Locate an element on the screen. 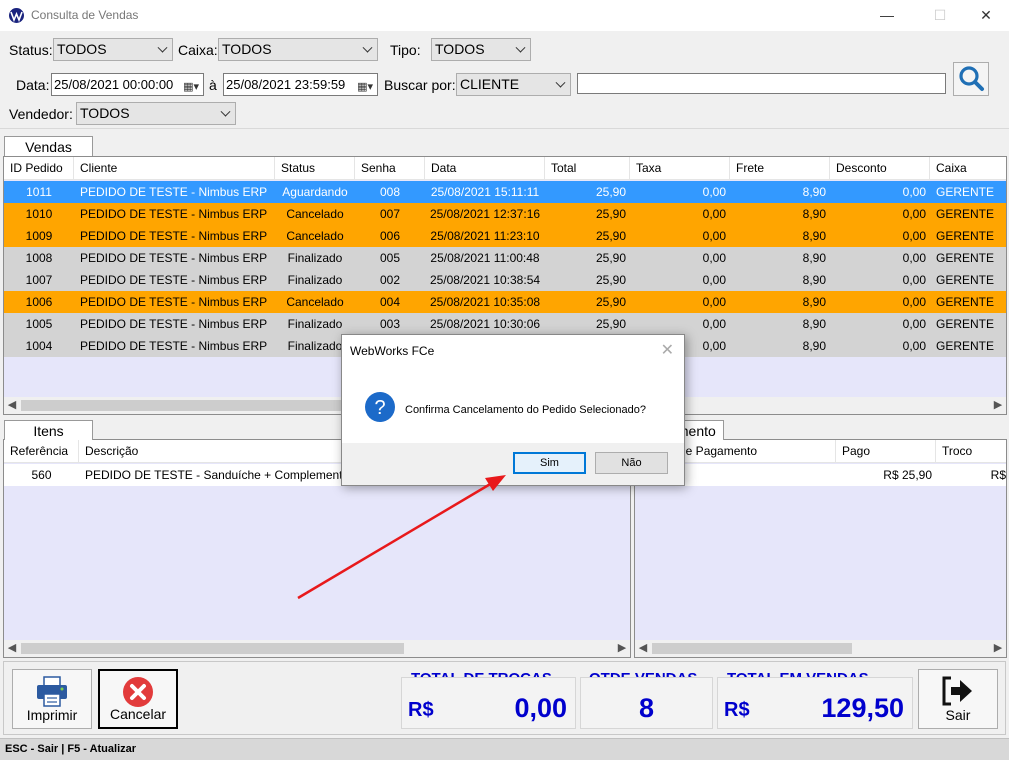 This screenshot has width=1009, height=760. data-final-picker: 25/08/2021 23:59:59 ▦▾ is located at coordinates (300, 84).